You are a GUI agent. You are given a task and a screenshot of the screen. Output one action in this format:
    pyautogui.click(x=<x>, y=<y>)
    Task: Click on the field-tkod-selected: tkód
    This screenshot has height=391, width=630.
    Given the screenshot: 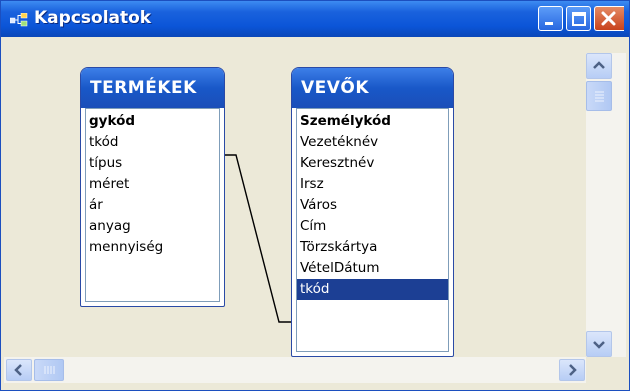 What is the action you would take?
    pyautogui.click(x=372, y=289)
    